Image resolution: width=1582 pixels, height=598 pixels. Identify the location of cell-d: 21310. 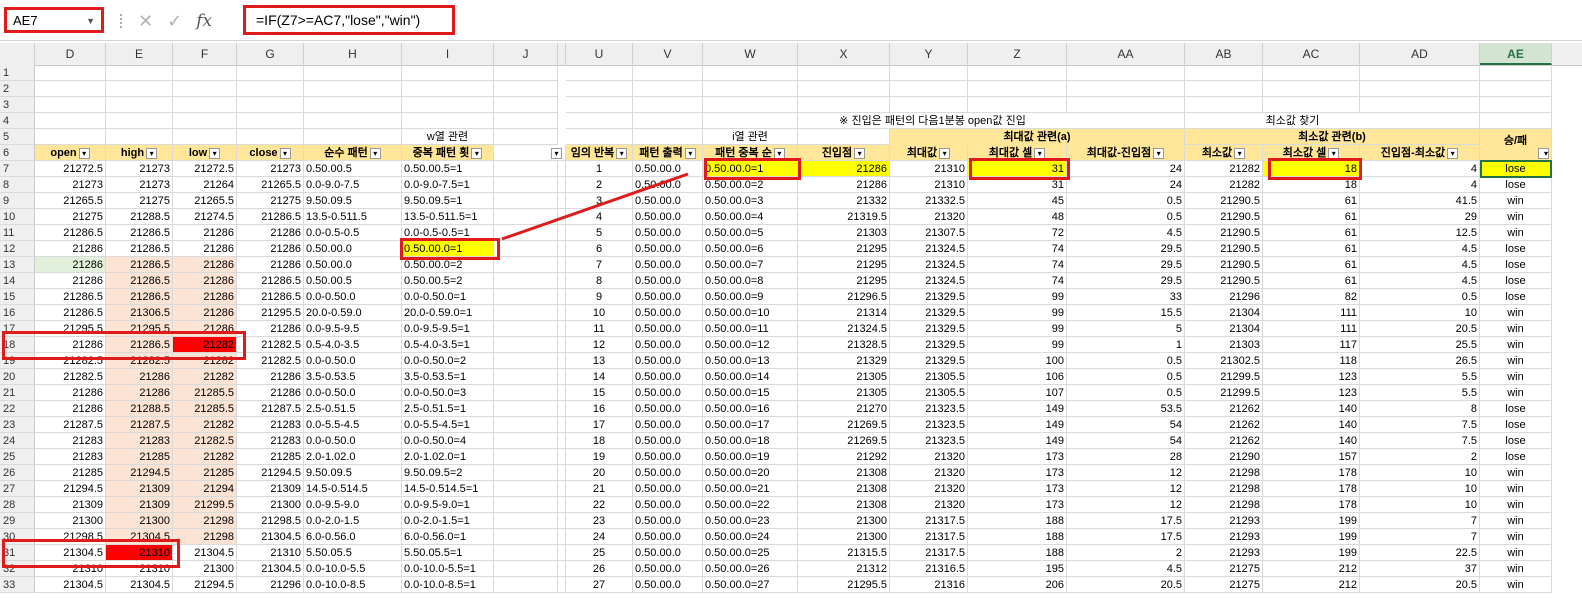
(70, 569).